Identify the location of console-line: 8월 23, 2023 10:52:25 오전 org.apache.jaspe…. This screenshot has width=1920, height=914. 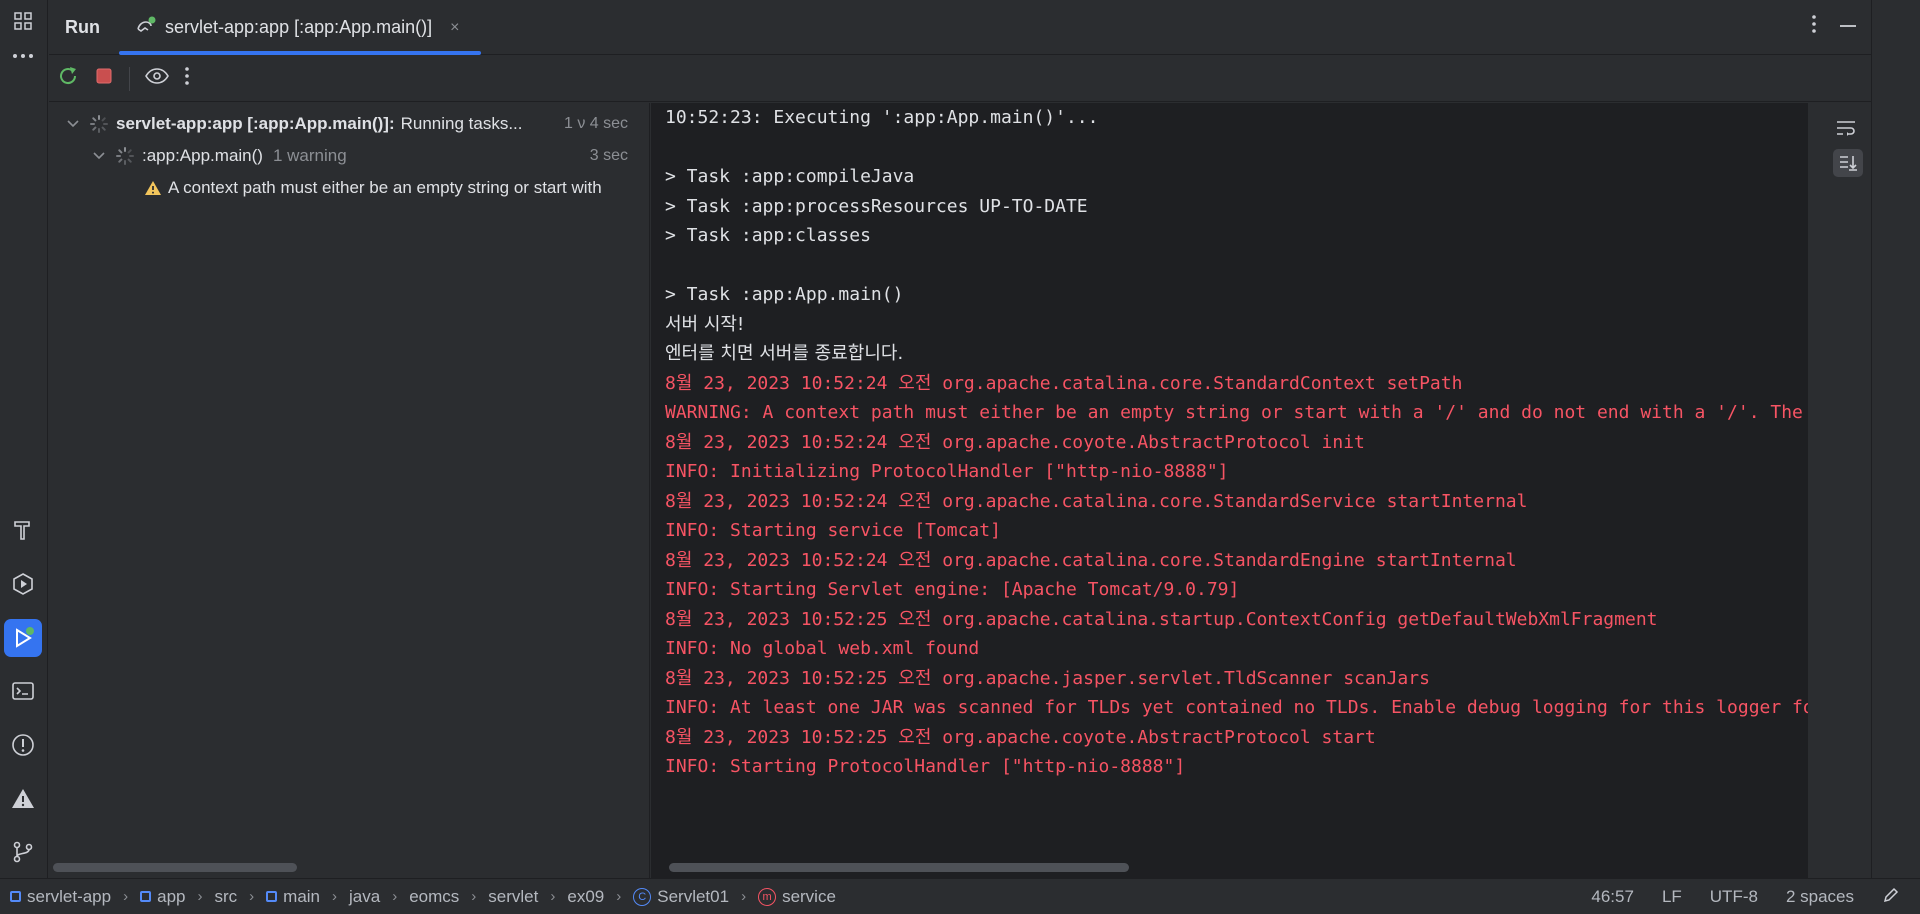
(1047, 678).